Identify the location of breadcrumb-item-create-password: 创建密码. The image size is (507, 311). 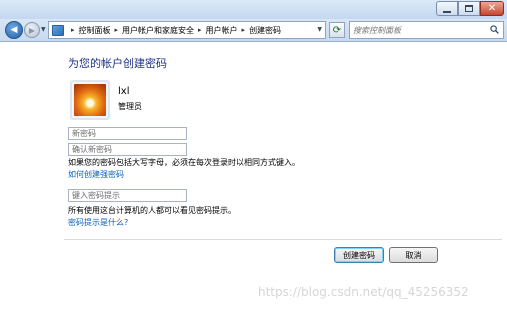
(265, 30).